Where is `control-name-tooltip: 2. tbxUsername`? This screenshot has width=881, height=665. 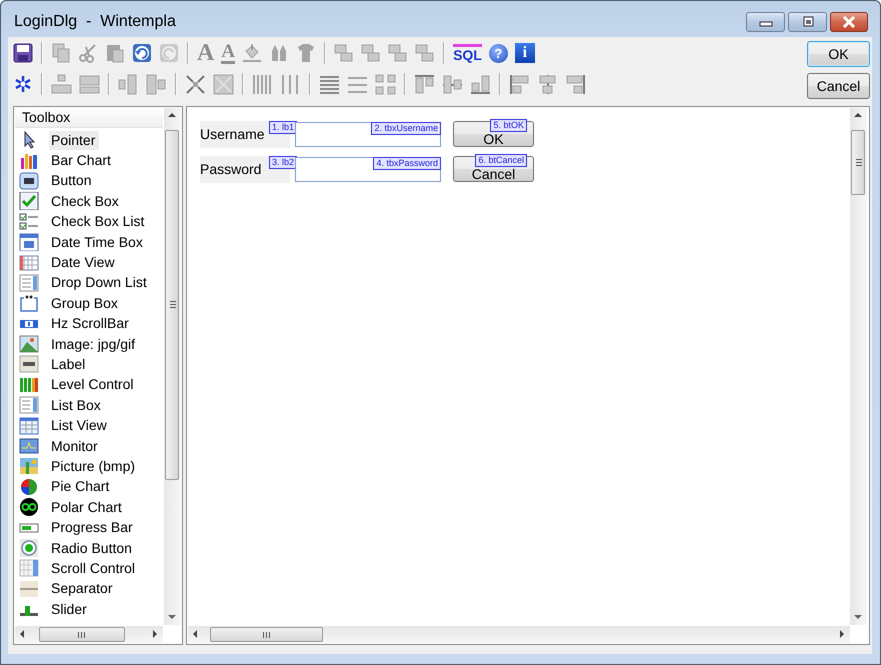
control-name-tooltip: 2. tbxUsername is located at coordinates (406, 128).